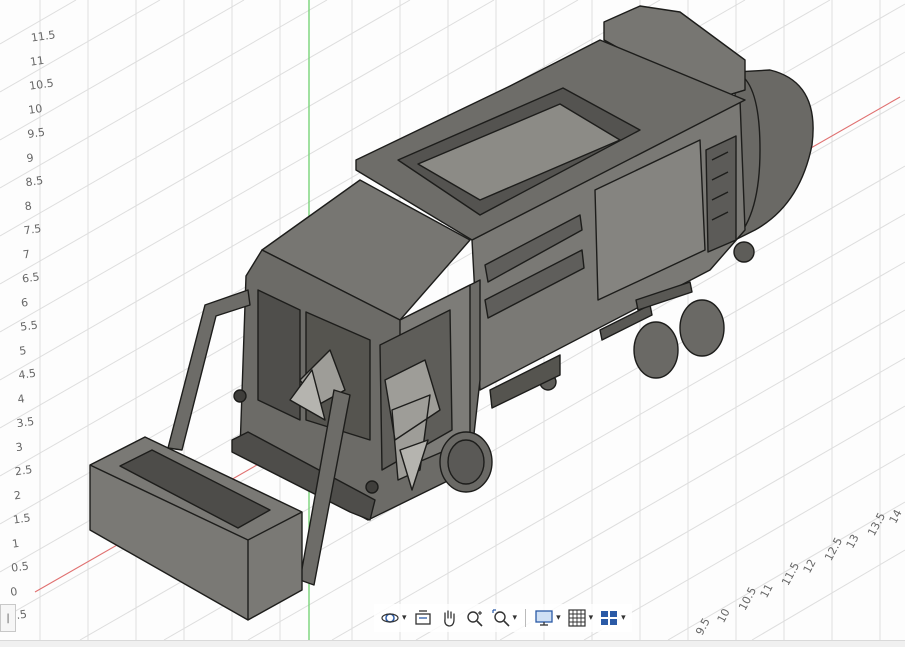 The image size is (905, 647). I want to click on viewports-button: ▾, so click(612, 618).